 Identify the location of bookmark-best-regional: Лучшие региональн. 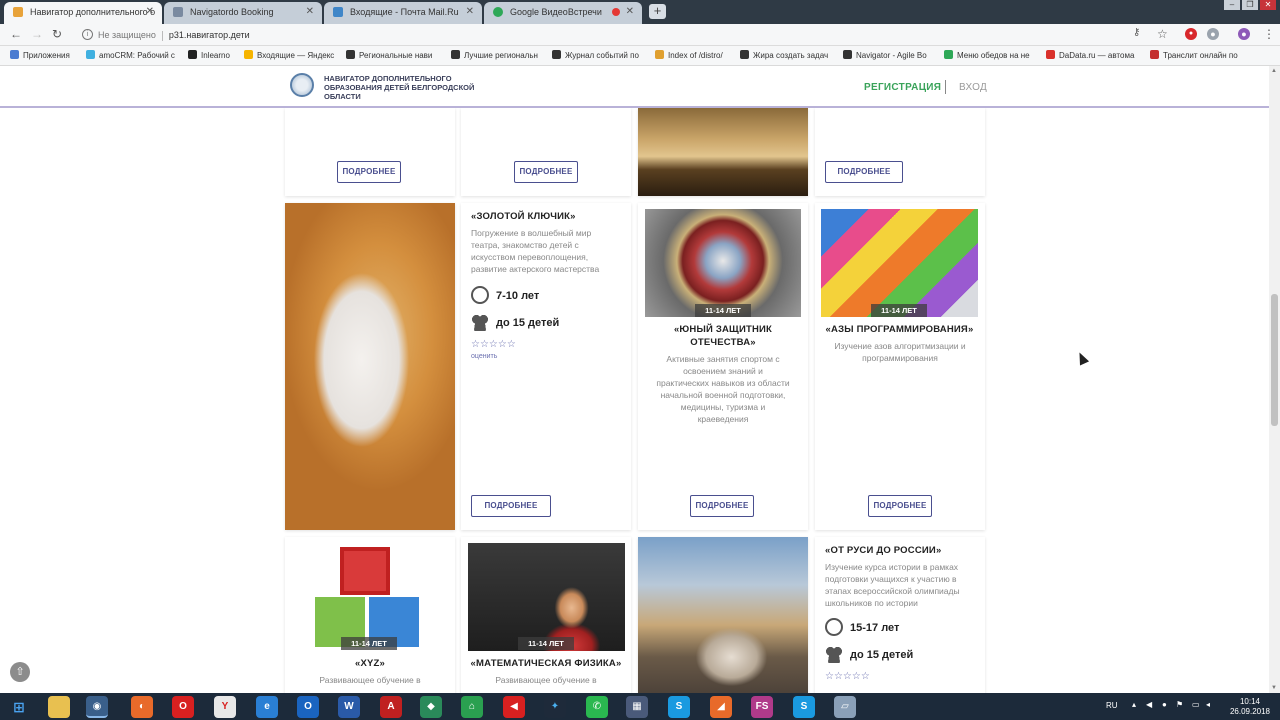
(494, 55).